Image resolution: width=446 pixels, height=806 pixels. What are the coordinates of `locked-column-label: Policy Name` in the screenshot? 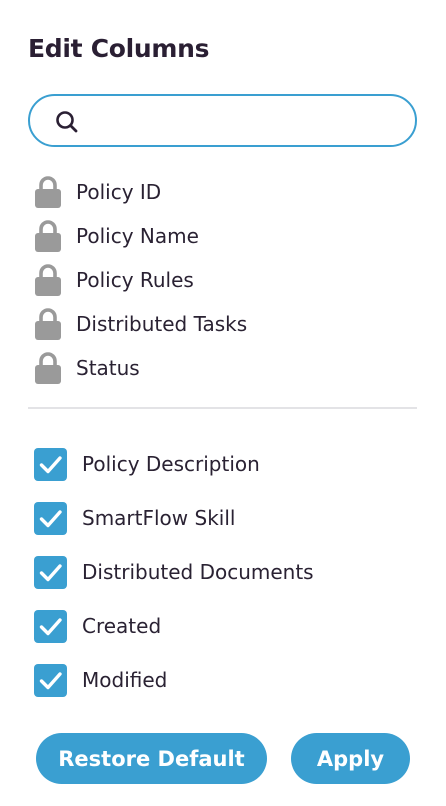 It's located at (137, 236).